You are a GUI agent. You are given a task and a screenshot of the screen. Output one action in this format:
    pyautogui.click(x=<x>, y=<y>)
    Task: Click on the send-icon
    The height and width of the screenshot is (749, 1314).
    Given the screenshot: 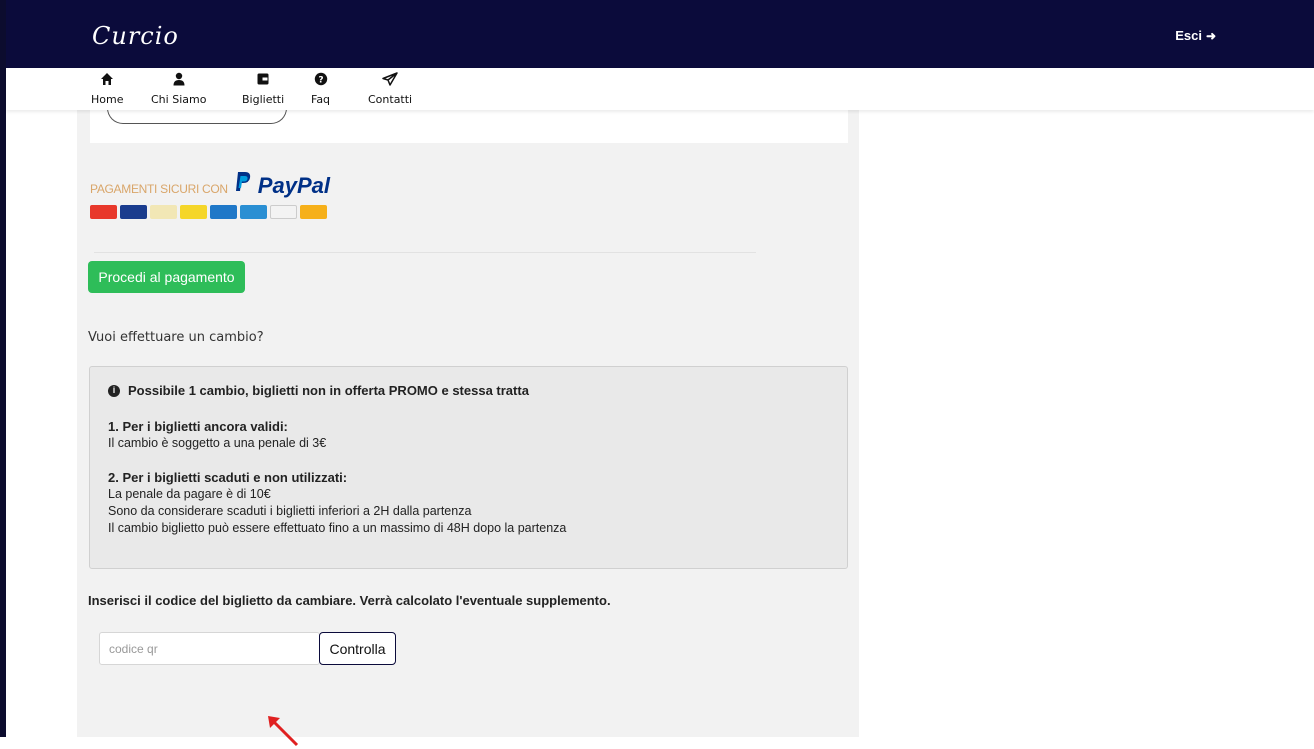 What is the action you would take?
    pyautogui.click(x=390, y=81)
    